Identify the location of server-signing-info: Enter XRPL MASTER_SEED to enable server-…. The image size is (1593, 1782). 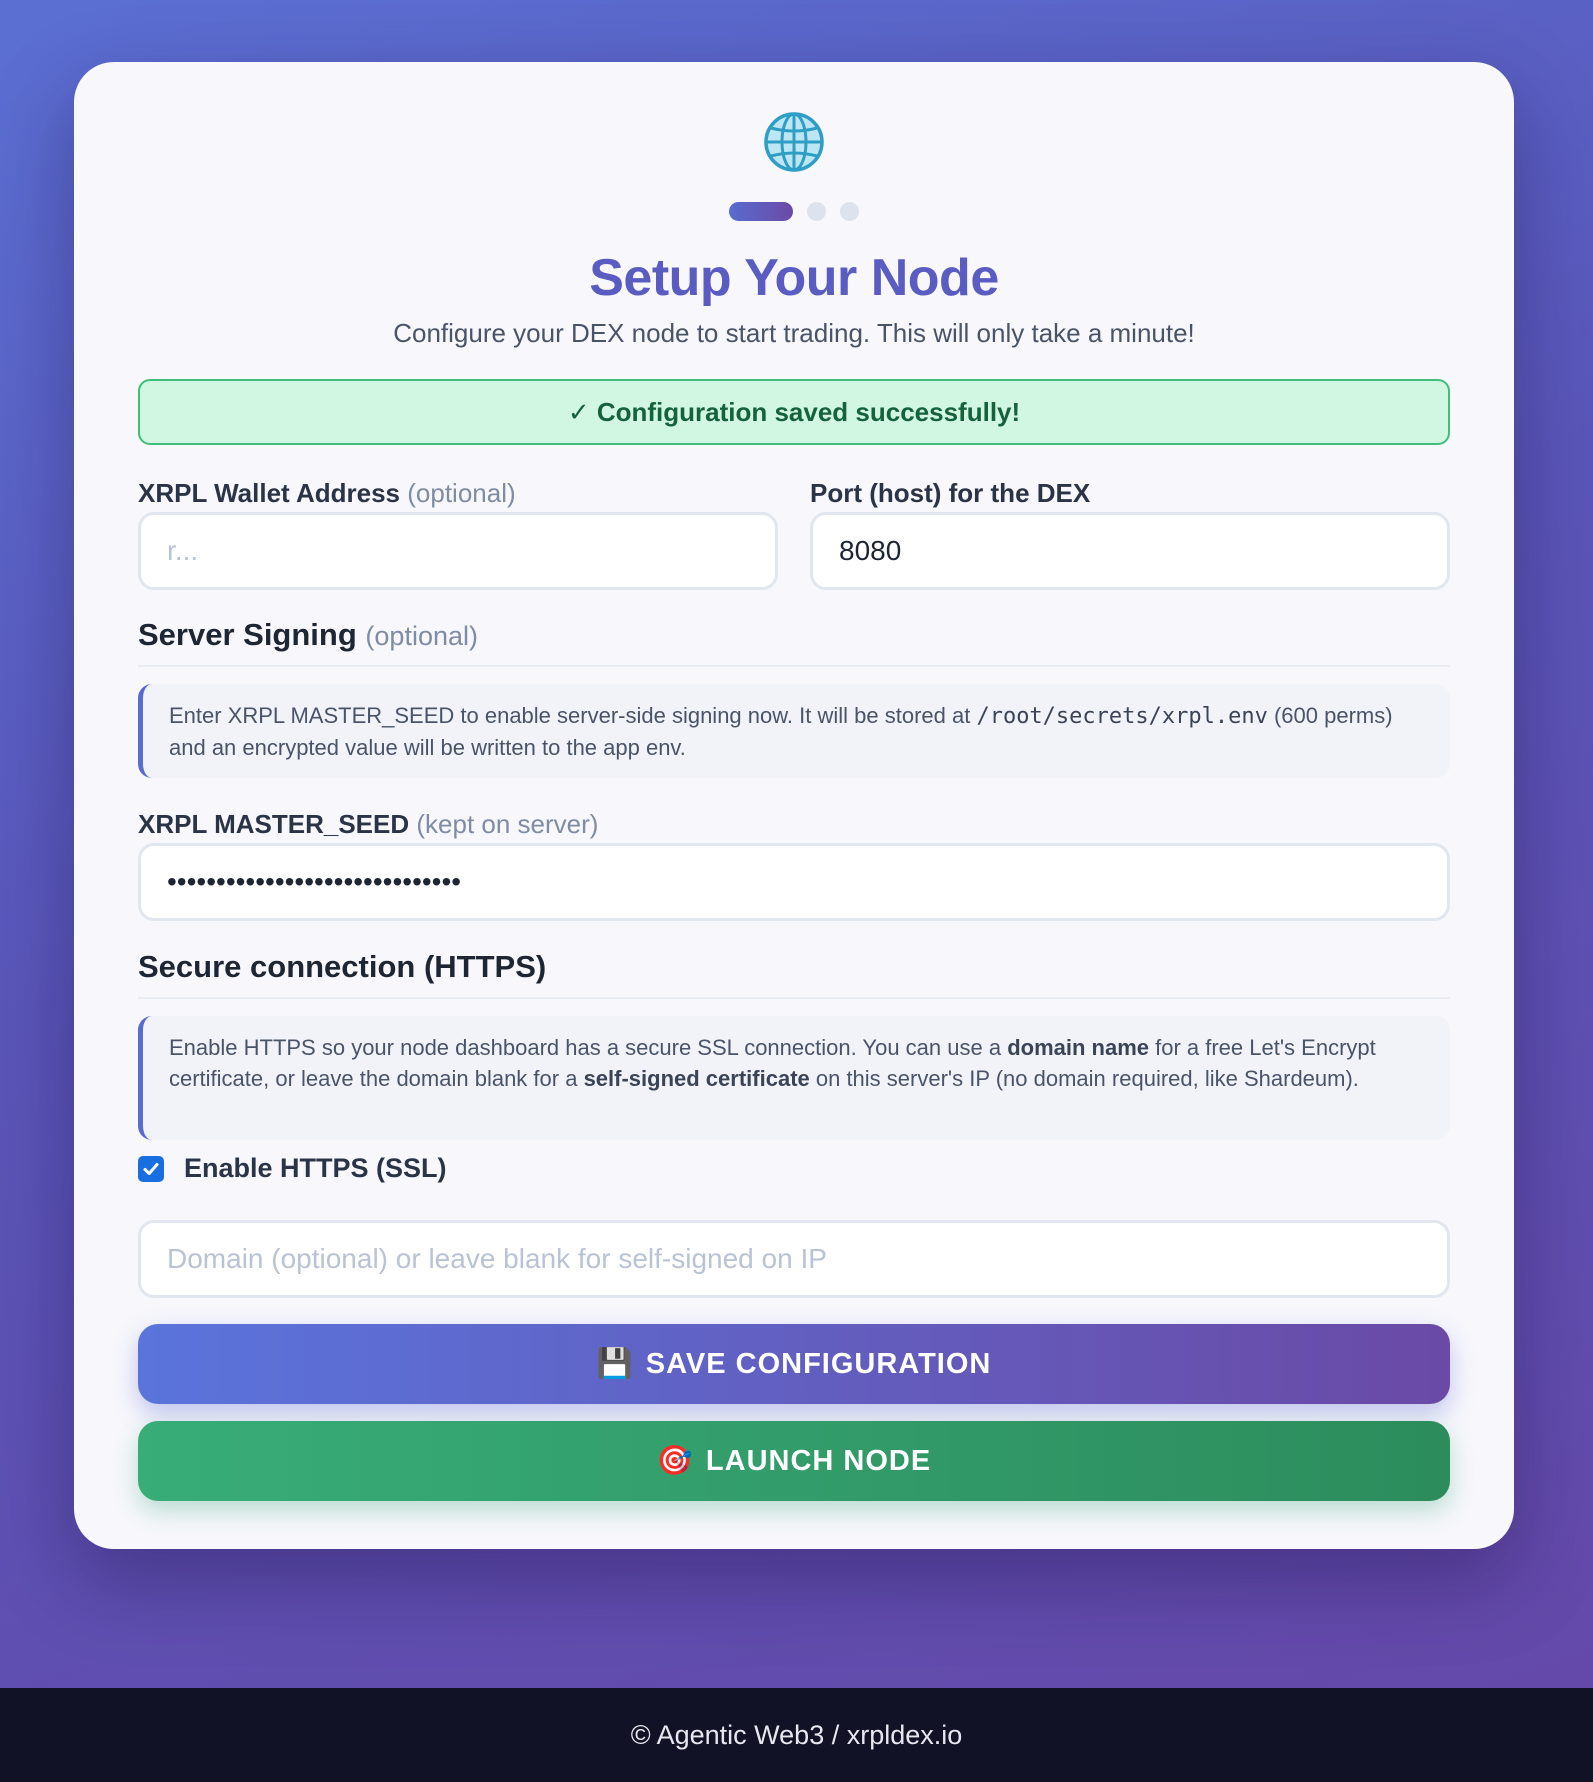
(794, 731).